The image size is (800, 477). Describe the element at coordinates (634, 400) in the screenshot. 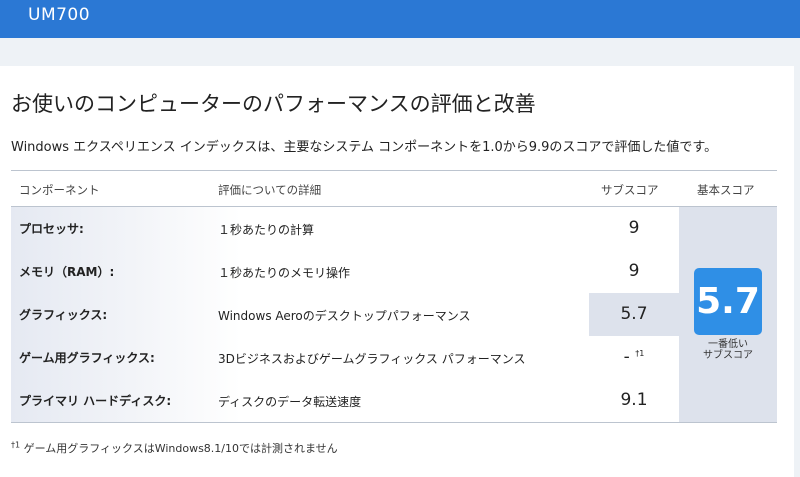

I see `subscore-value: 9.1` at that location.